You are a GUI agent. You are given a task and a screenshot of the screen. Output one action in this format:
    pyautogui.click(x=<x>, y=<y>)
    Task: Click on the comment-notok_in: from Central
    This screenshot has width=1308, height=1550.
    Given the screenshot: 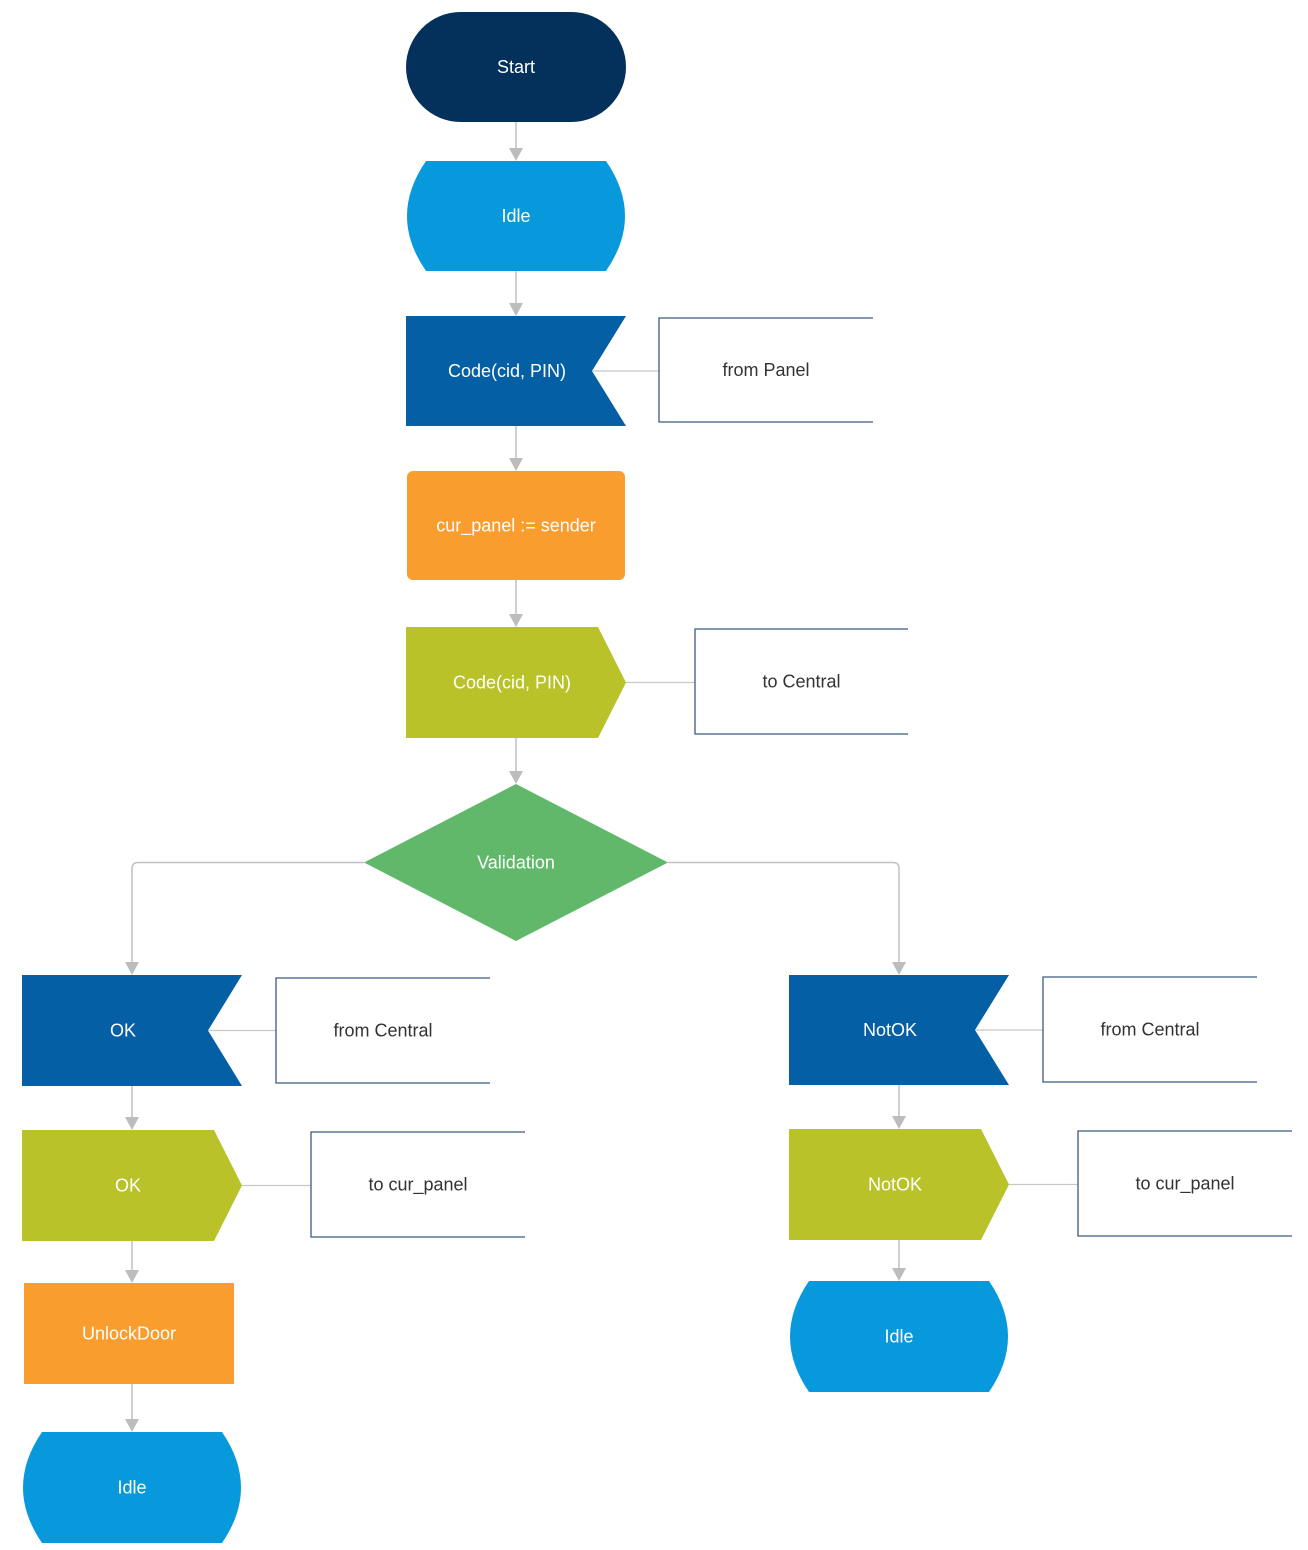 What is the action you would take?
    pyautogui.click(x=1116, y=1029)
    